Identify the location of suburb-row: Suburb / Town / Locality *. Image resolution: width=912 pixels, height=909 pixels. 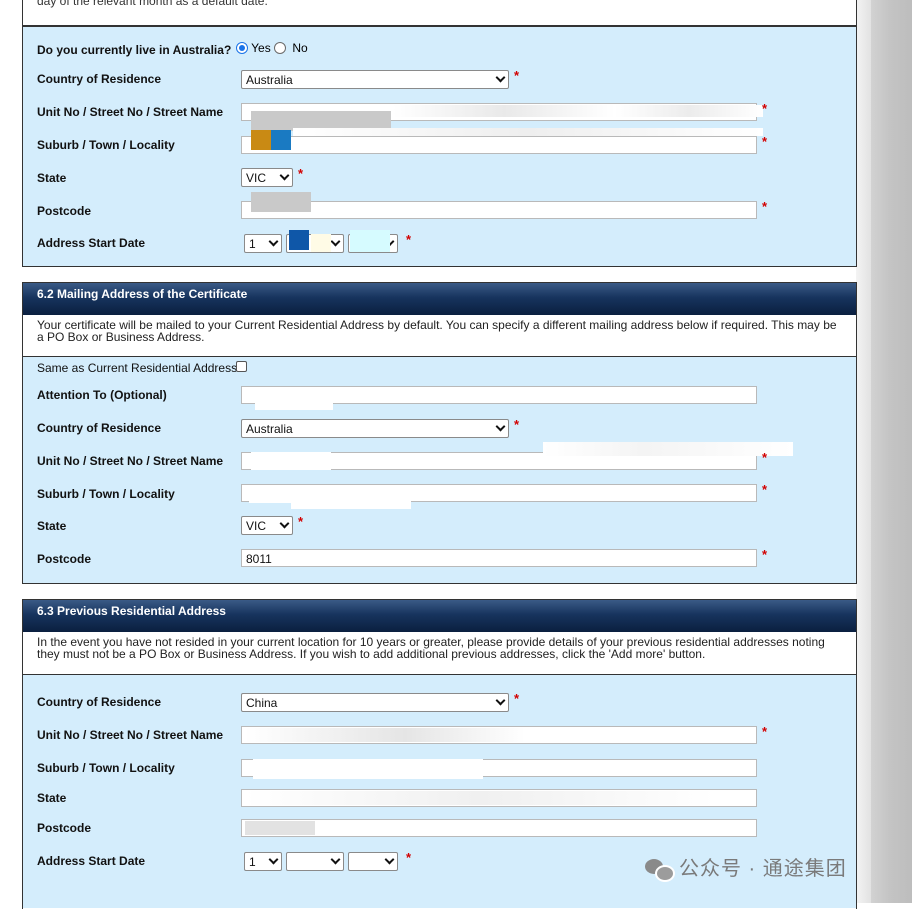
(439, 142).